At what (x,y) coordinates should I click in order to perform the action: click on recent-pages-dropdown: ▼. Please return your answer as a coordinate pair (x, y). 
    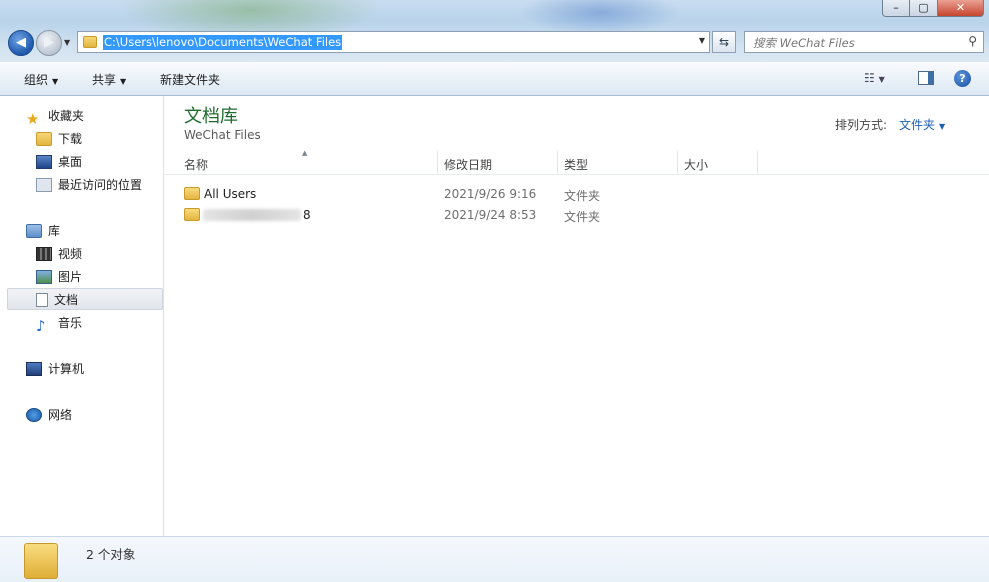
    Looking at the image, I should click on (67, 42).